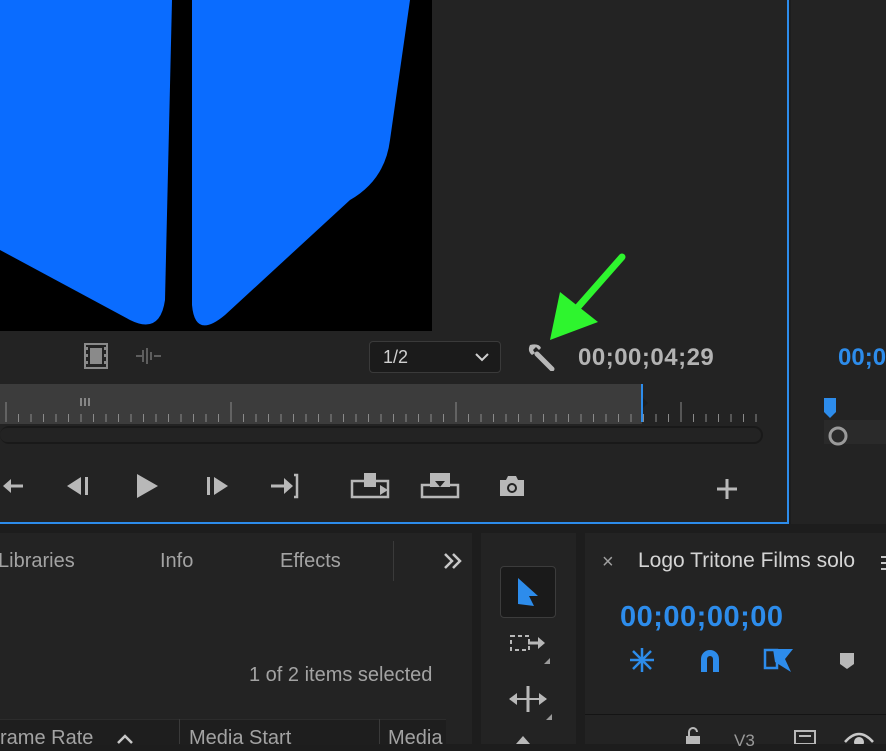  I want to click on go-to-out-icon, so click(285, 486).